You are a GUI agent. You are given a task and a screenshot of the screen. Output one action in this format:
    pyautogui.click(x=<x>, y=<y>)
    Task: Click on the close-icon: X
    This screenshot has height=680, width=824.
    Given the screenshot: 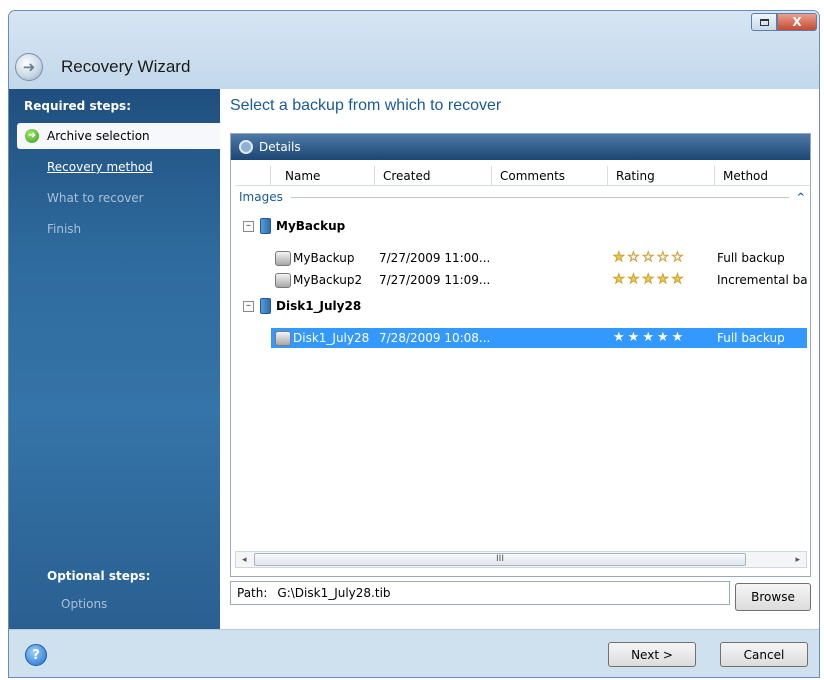 What is the action you would take?
    pyautogui.click(x=797, y=22)
    